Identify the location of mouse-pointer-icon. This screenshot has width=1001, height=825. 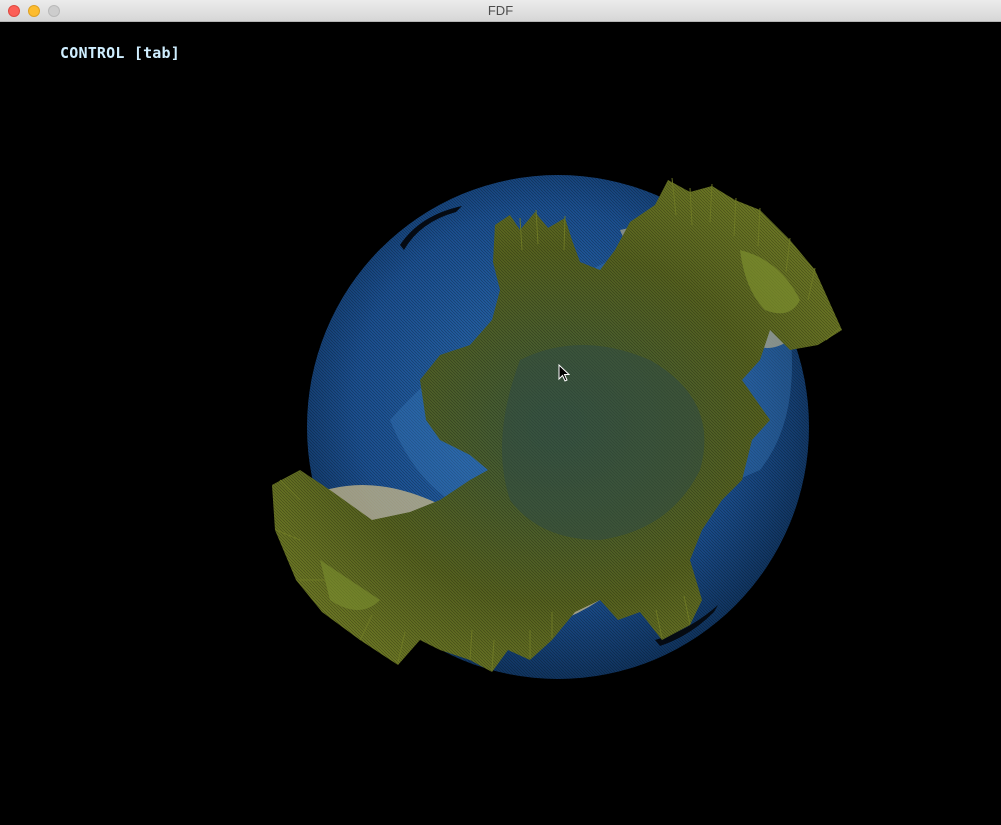
(564, 373).